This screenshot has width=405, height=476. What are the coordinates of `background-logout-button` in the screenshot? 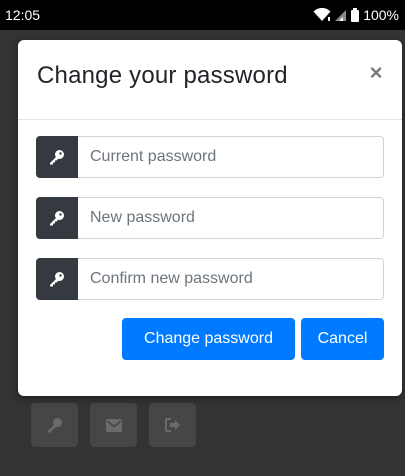 It's located at (172, 425).